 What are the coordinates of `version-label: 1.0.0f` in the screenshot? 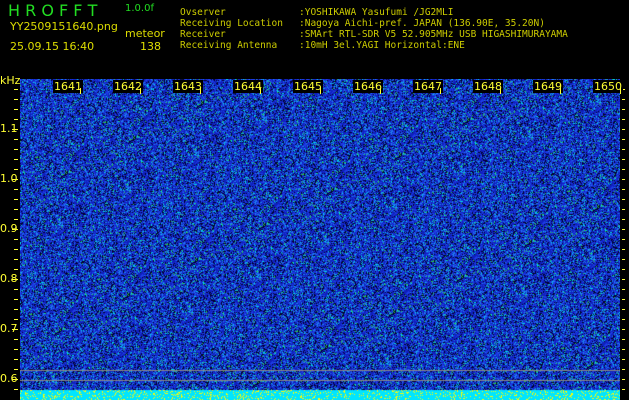 It's located at (139, 8).